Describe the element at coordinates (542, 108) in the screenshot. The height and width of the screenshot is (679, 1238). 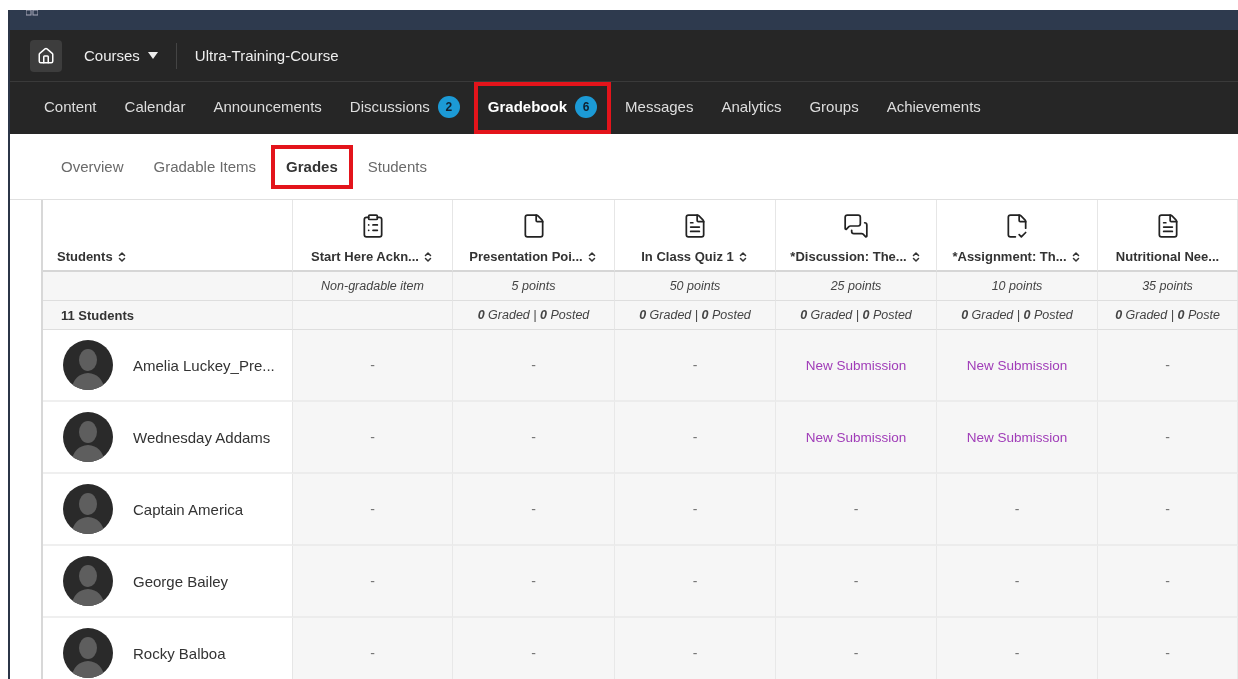
I see `nav-tab: Gradebook 6` at that location.